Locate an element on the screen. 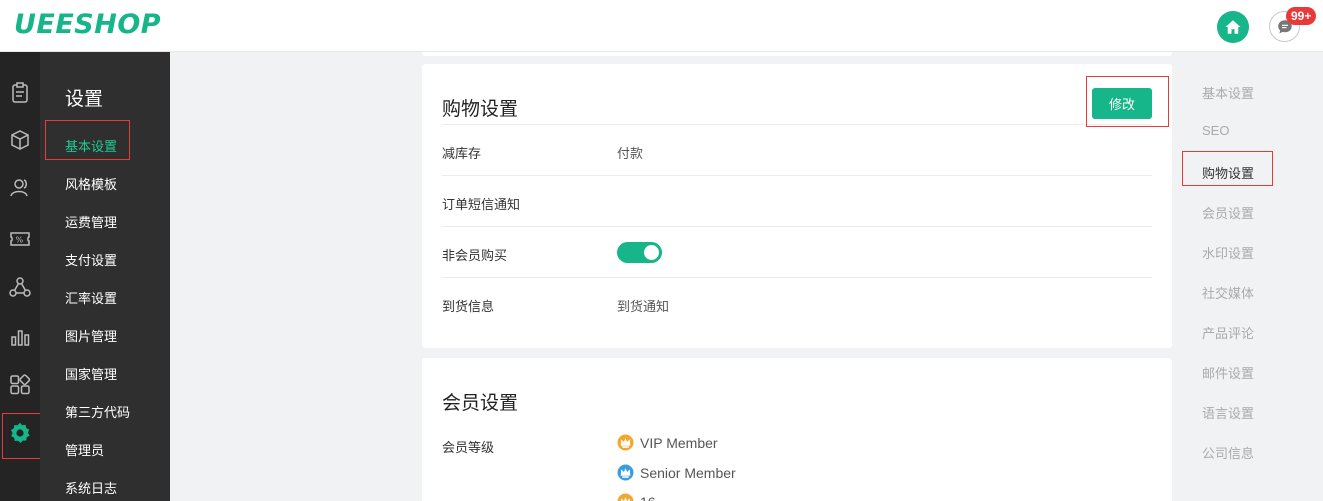 The width and height of the screenshot is (1323, 501). level-name: 16 is located at coordinates (648, 497).